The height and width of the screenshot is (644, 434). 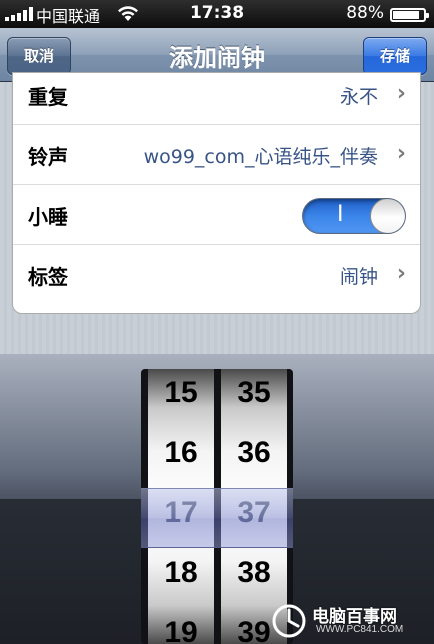 I want to click on repeat-row: 重复 永不 ›, so click(x=216, y=99).